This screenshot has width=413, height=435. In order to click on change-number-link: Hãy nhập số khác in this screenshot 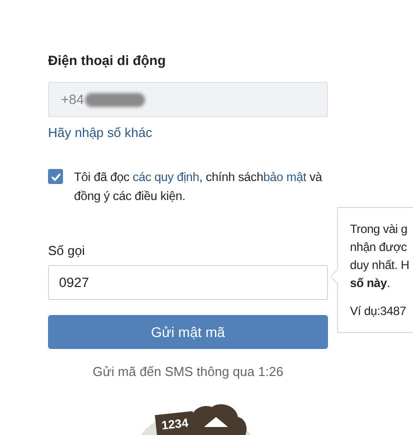, I will do `click(100, 132)`.